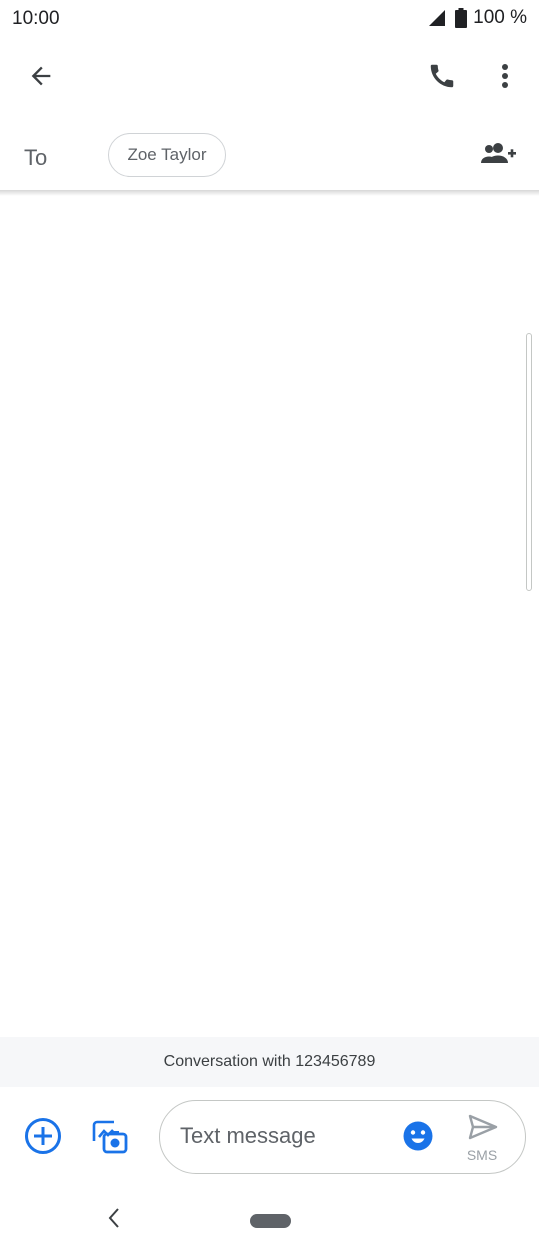 Image resolution: width=539 pixels, height=1258 pixels. I want to click on app-bar, so click(269, 78).